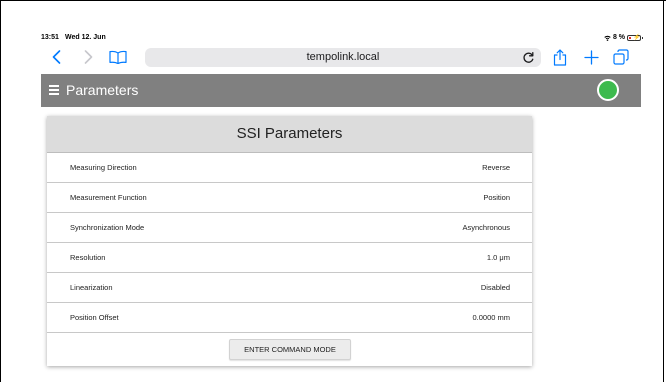 The height and width of the screenshot is (382, 666). I want to click on tabs-button, so click(621, 57).